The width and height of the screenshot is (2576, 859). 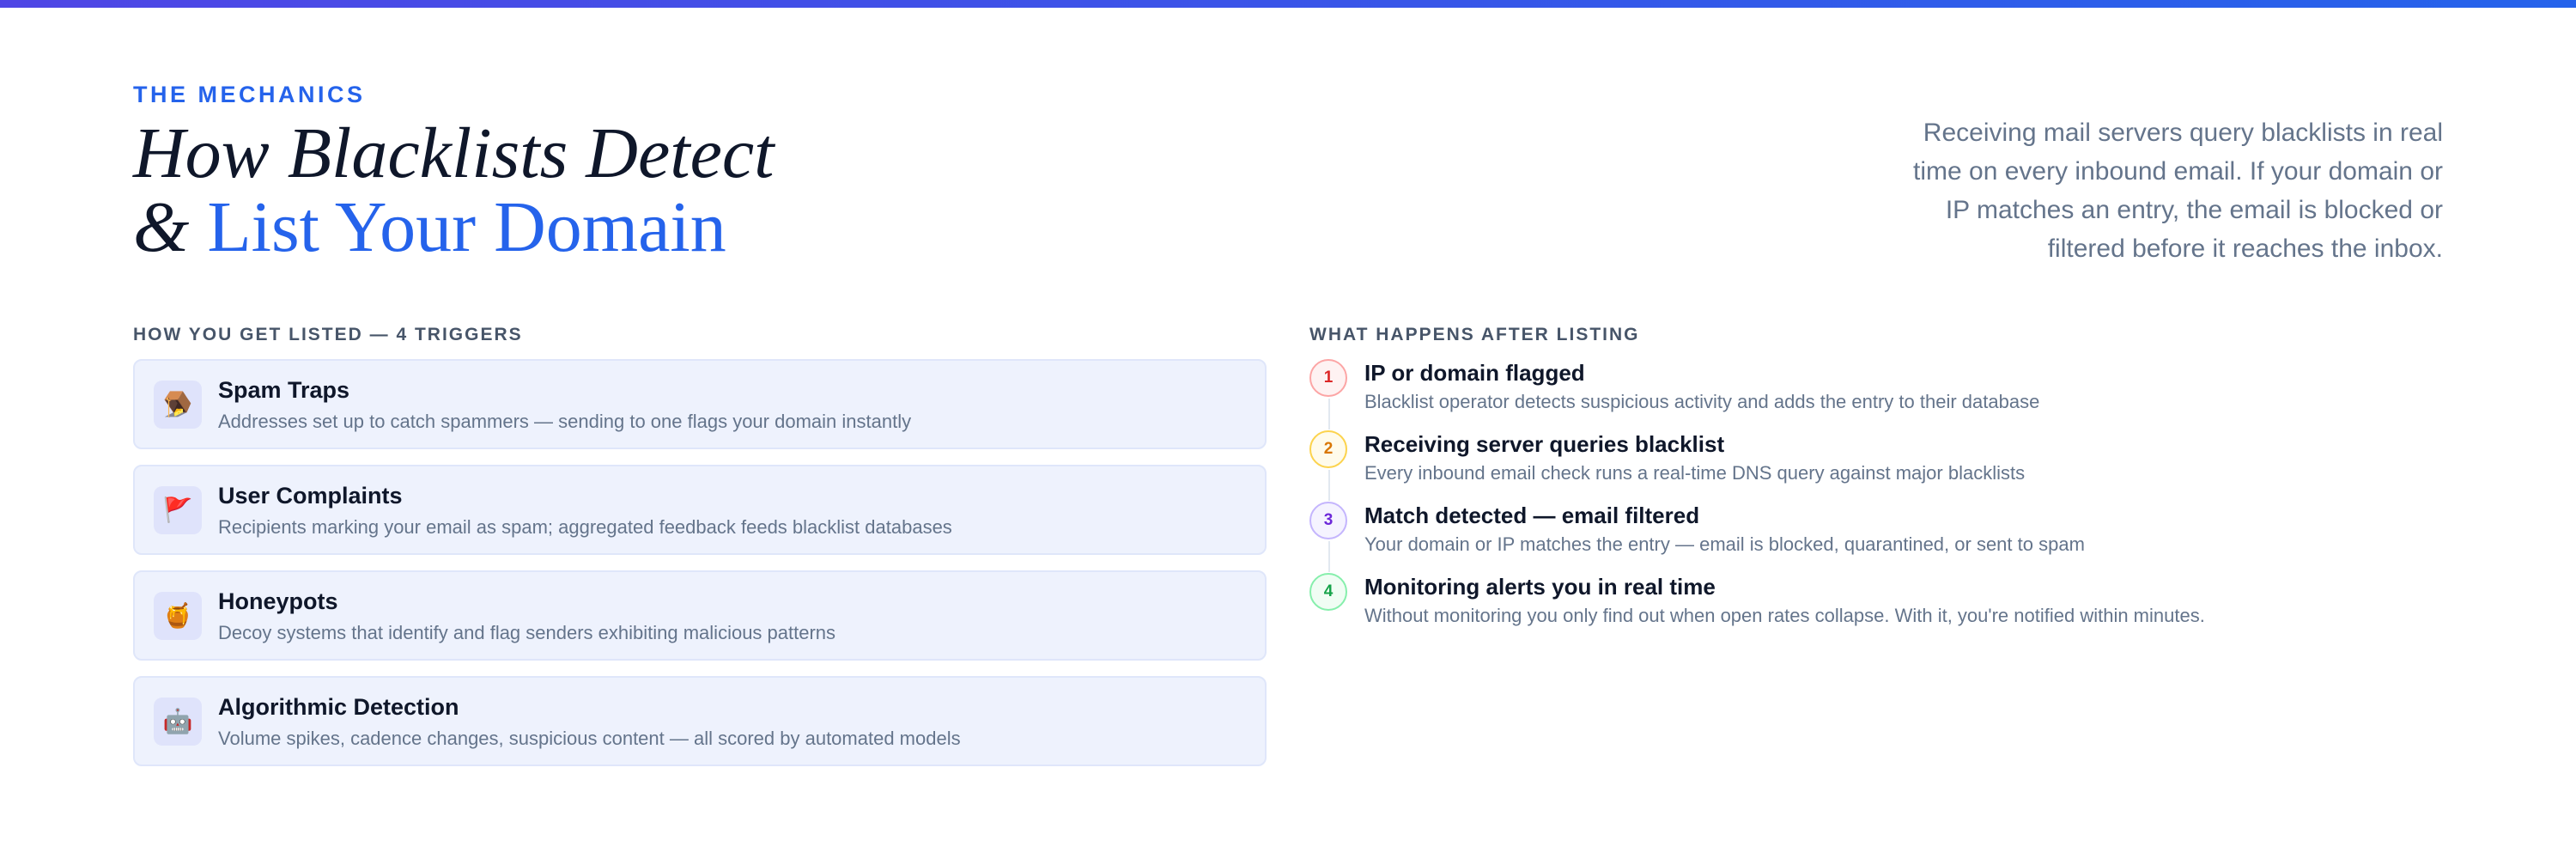 I want to click on robot-icon: 🤖, so click(x=178, y=722).